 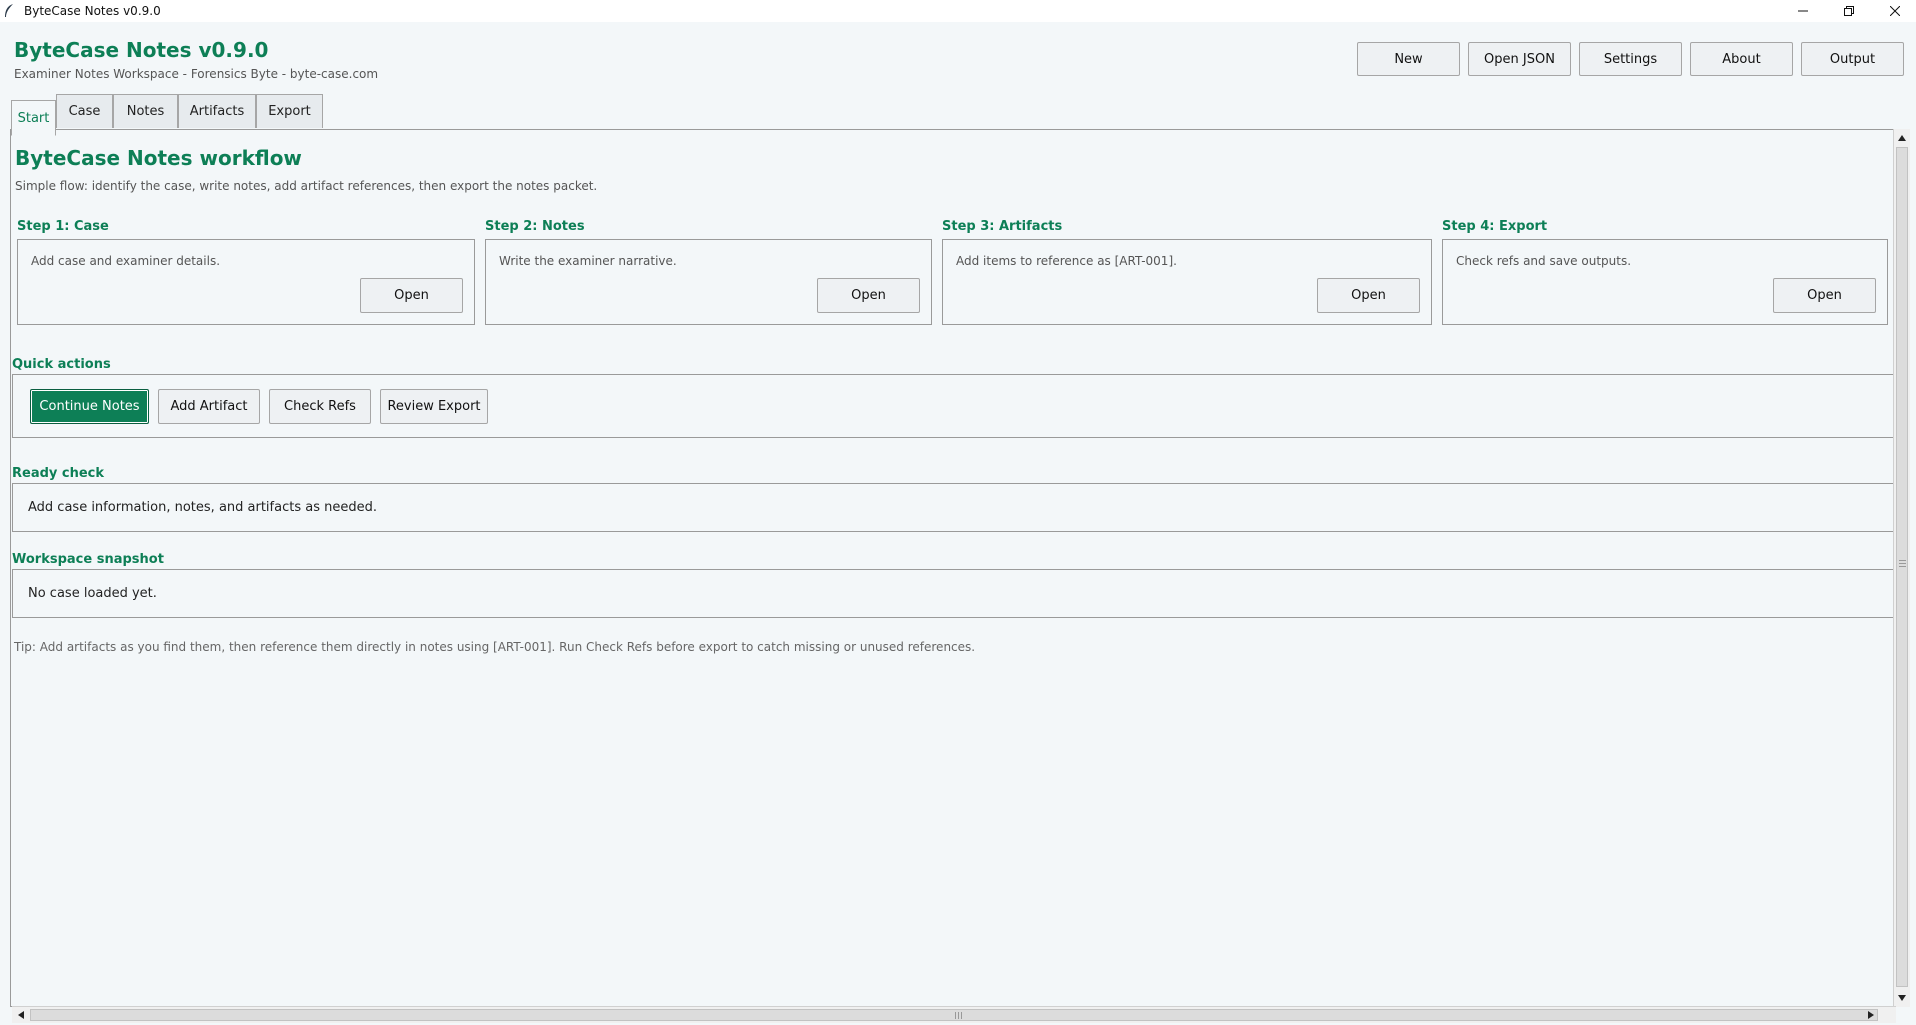 I want to click on horizontal-scroll-thumb, so click(x=954, y=1015).